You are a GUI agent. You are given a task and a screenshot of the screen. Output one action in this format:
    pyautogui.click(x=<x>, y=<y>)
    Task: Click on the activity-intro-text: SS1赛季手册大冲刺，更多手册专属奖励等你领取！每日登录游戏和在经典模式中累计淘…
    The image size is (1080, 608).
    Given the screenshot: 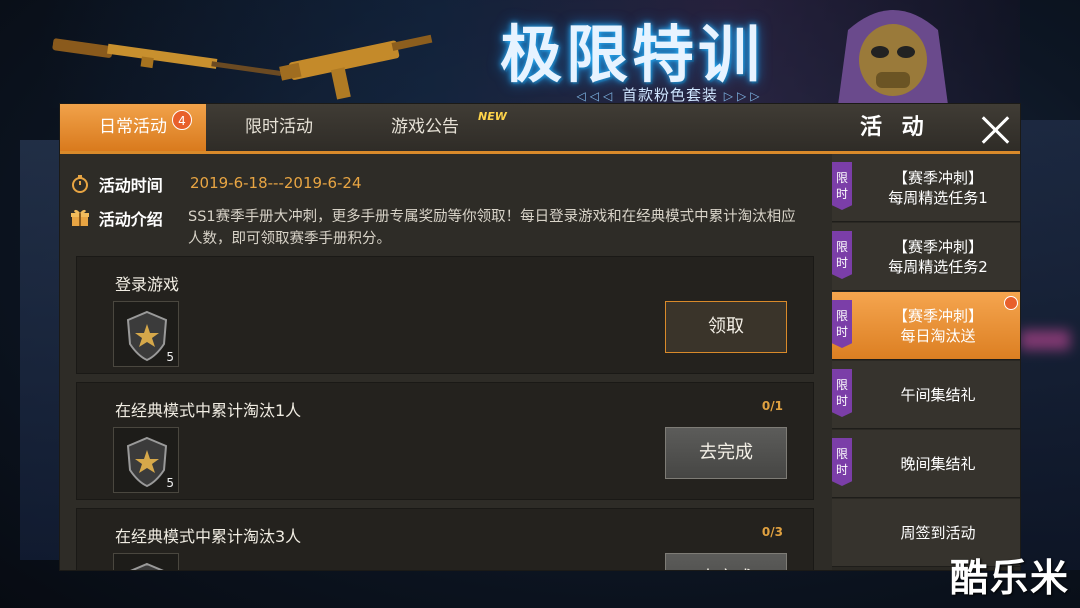 What is the action you would take?
    pyautogui.click(x=492, y=228)
    